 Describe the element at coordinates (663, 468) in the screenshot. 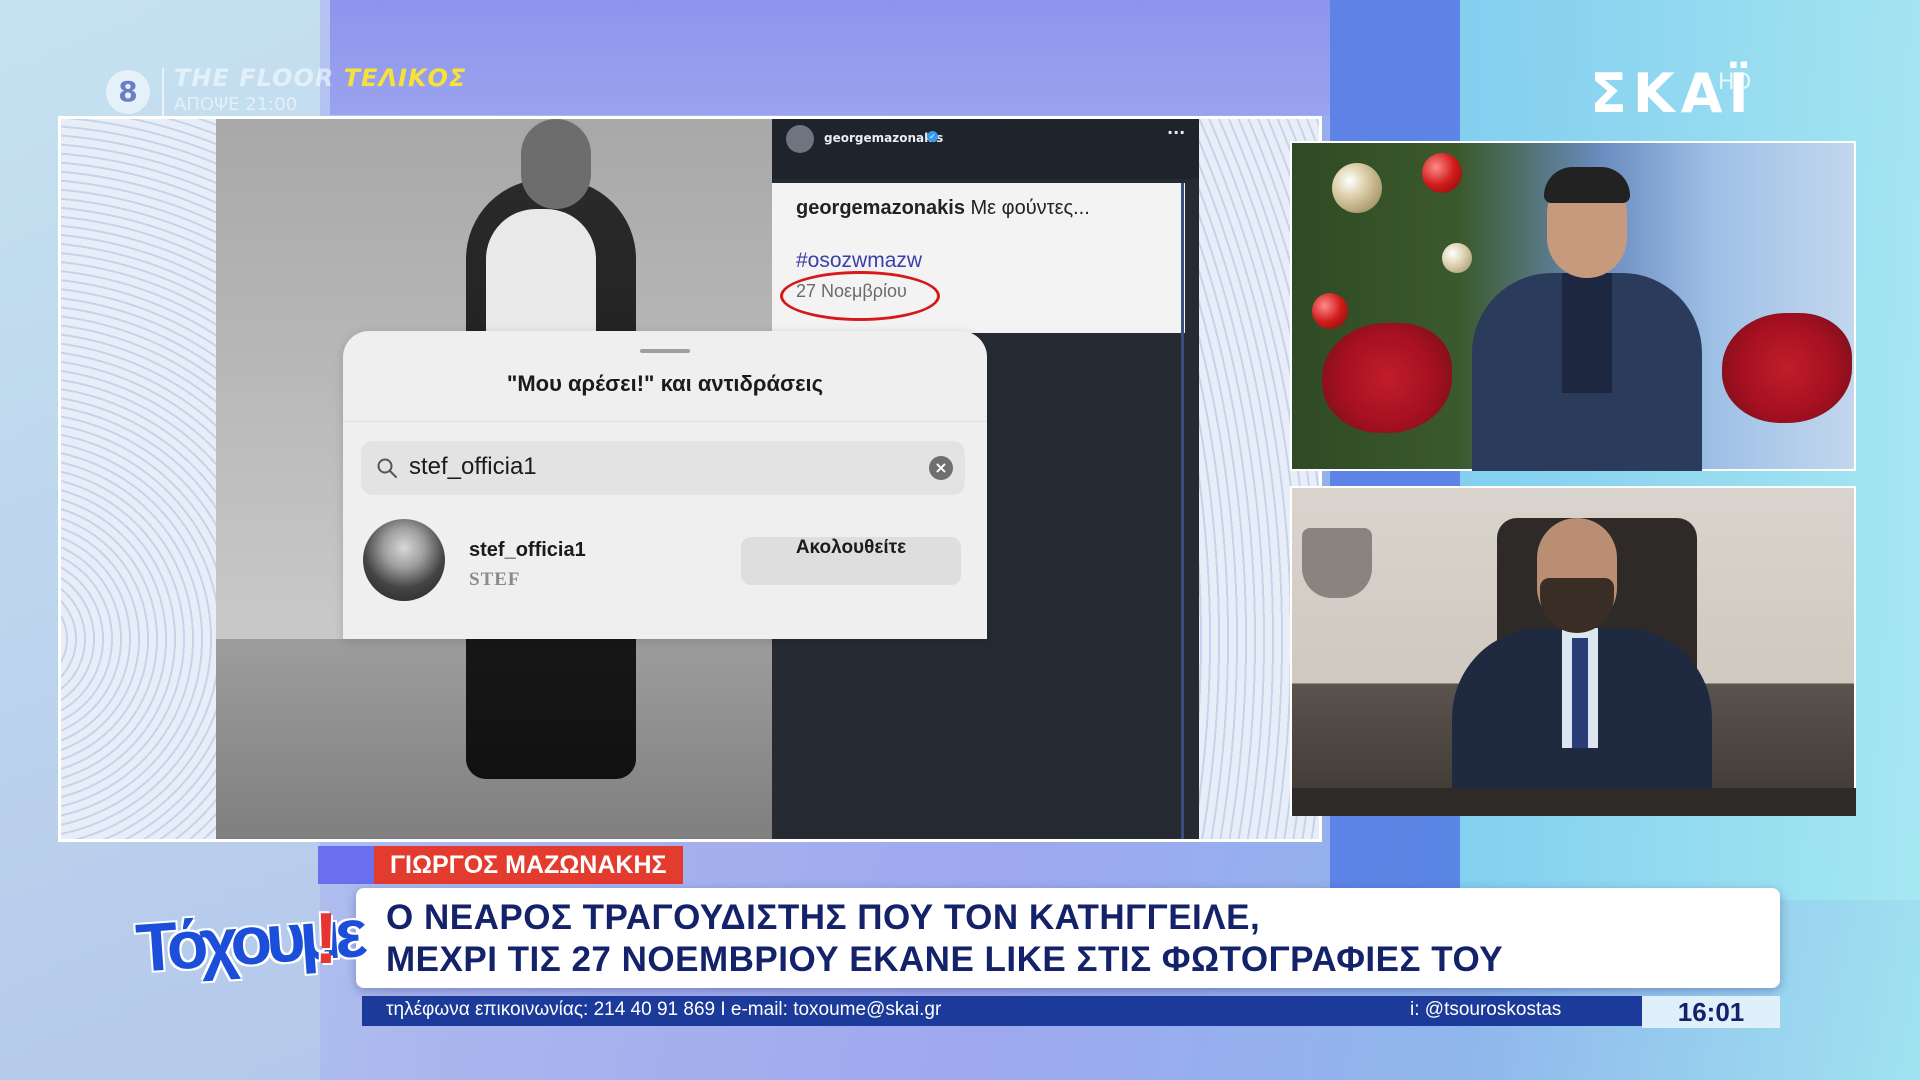

I see `likes-search-input: stef_officia1 ×` at that location.